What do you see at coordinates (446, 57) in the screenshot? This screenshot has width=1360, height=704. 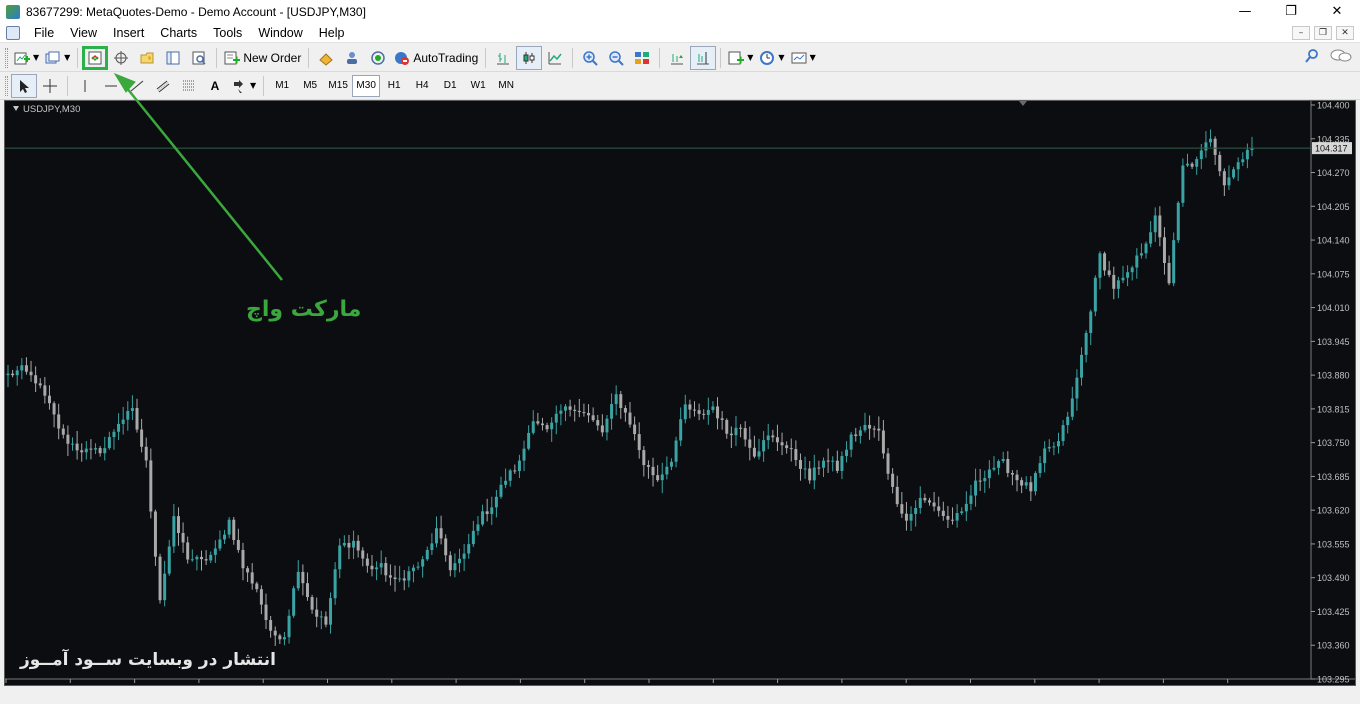 I see `autotrading-label: AutoTrading` at bounding box center [446, 57].